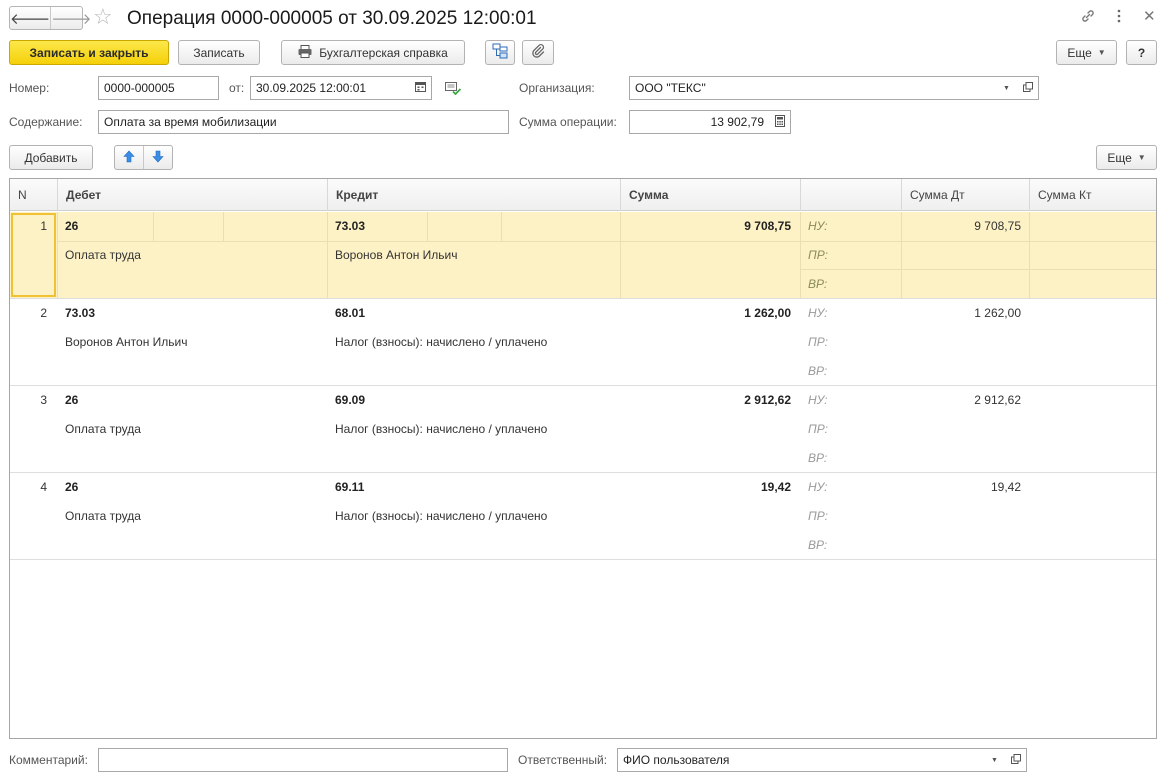 This screenshot has width=1171, height=777. What do you see at coordinates (1119, 18) in the screenshot?
I see `kebab-menu-icon` at bounding box center [1119, 18].